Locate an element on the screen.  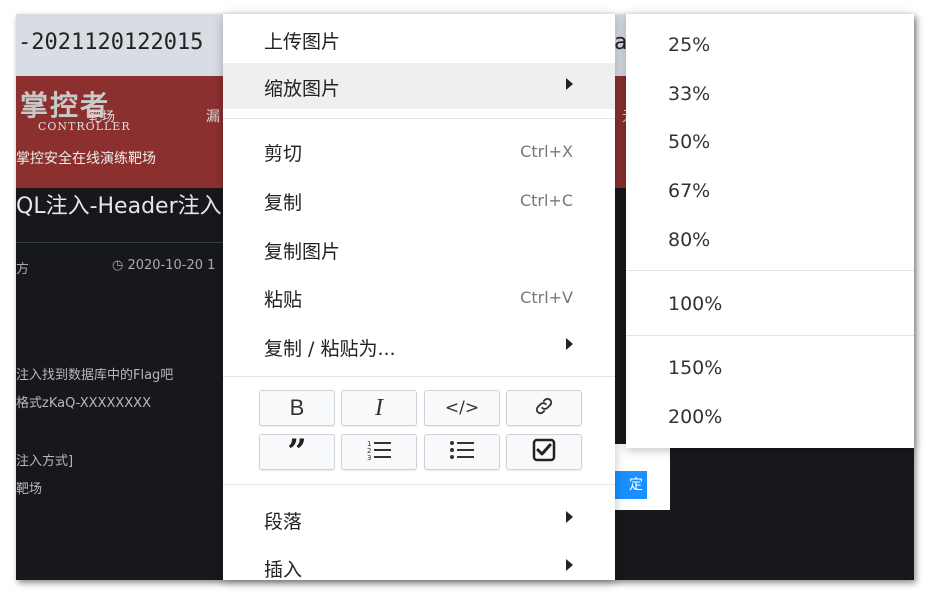
bulleted-list-icon is located at coordinates (462, 452).